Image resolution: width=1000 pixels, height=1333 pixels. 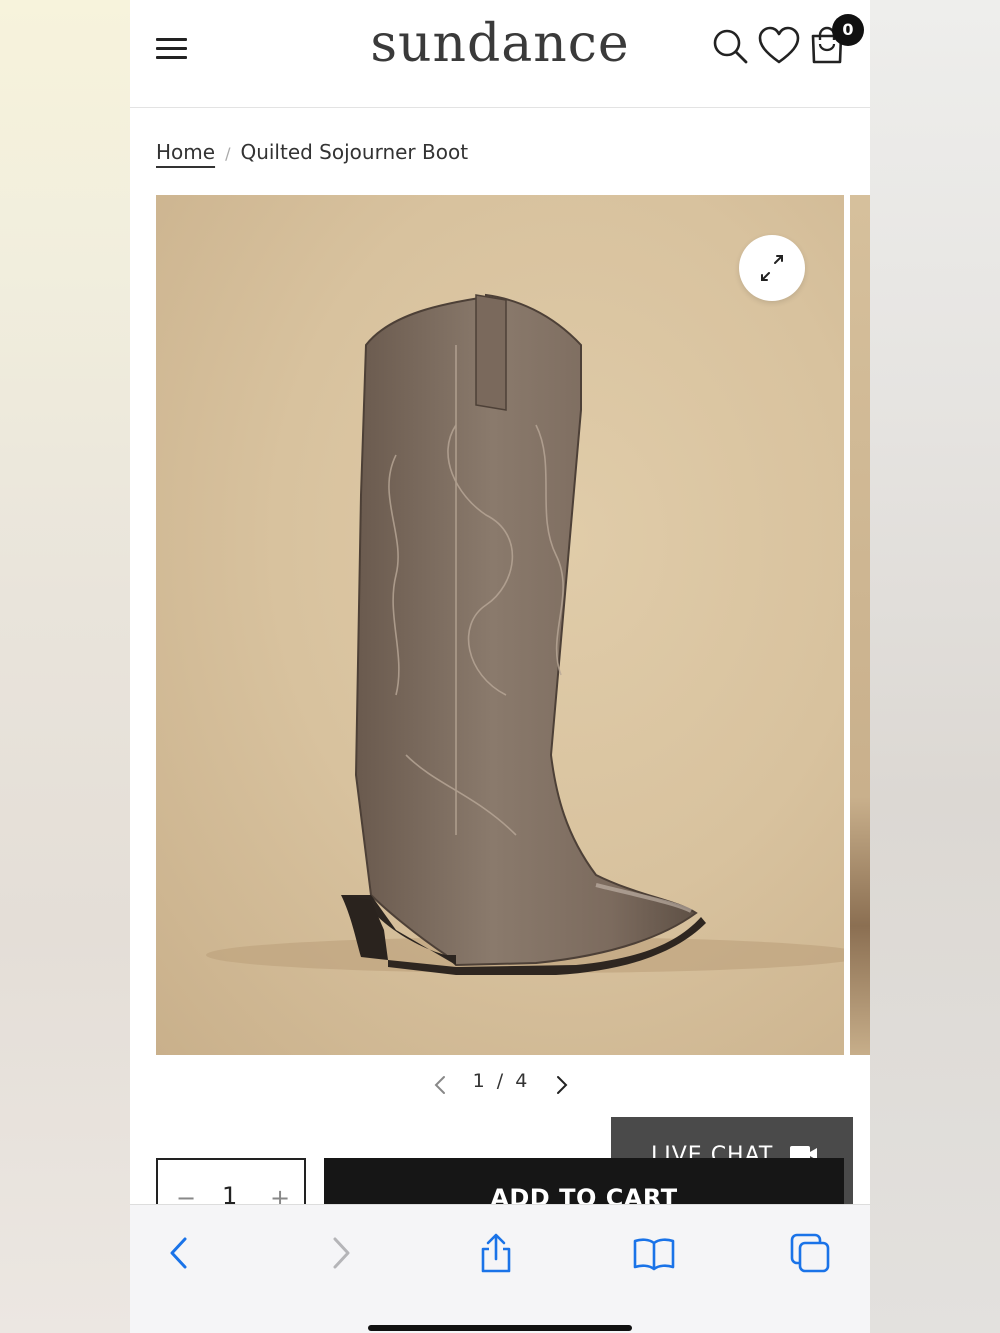 What do you see at coordinates (496, 1253) in the screenshot?
I see `share-icon` at bounding box center [496, 1253].